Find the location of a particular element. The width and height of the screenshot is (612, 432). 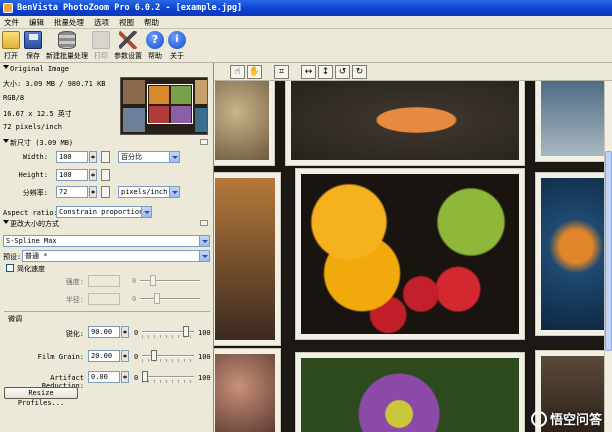

height-spinner is located at coordinates (93, 175).